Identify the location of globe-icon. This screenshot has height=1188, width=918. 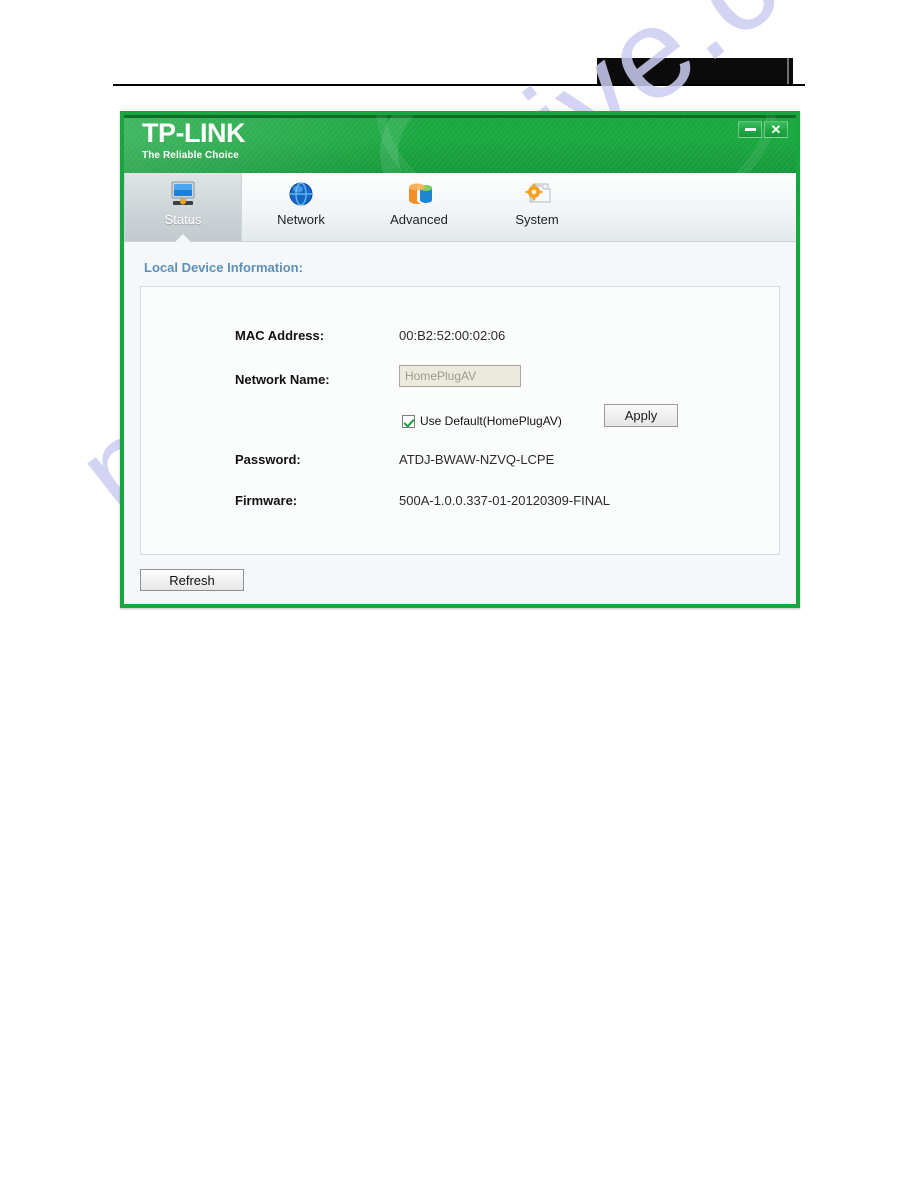
(301, 194).